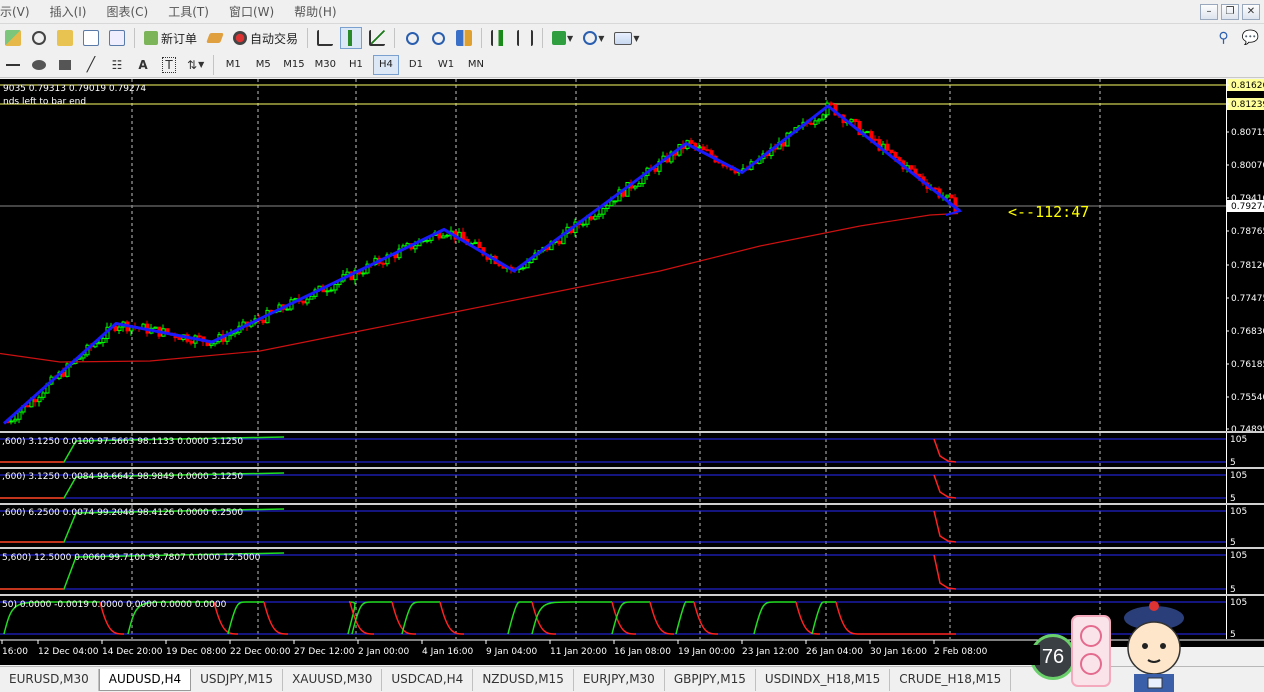 This screenshot has width=1264, height=692. I want to click on favorites-button, so click(65, 38).